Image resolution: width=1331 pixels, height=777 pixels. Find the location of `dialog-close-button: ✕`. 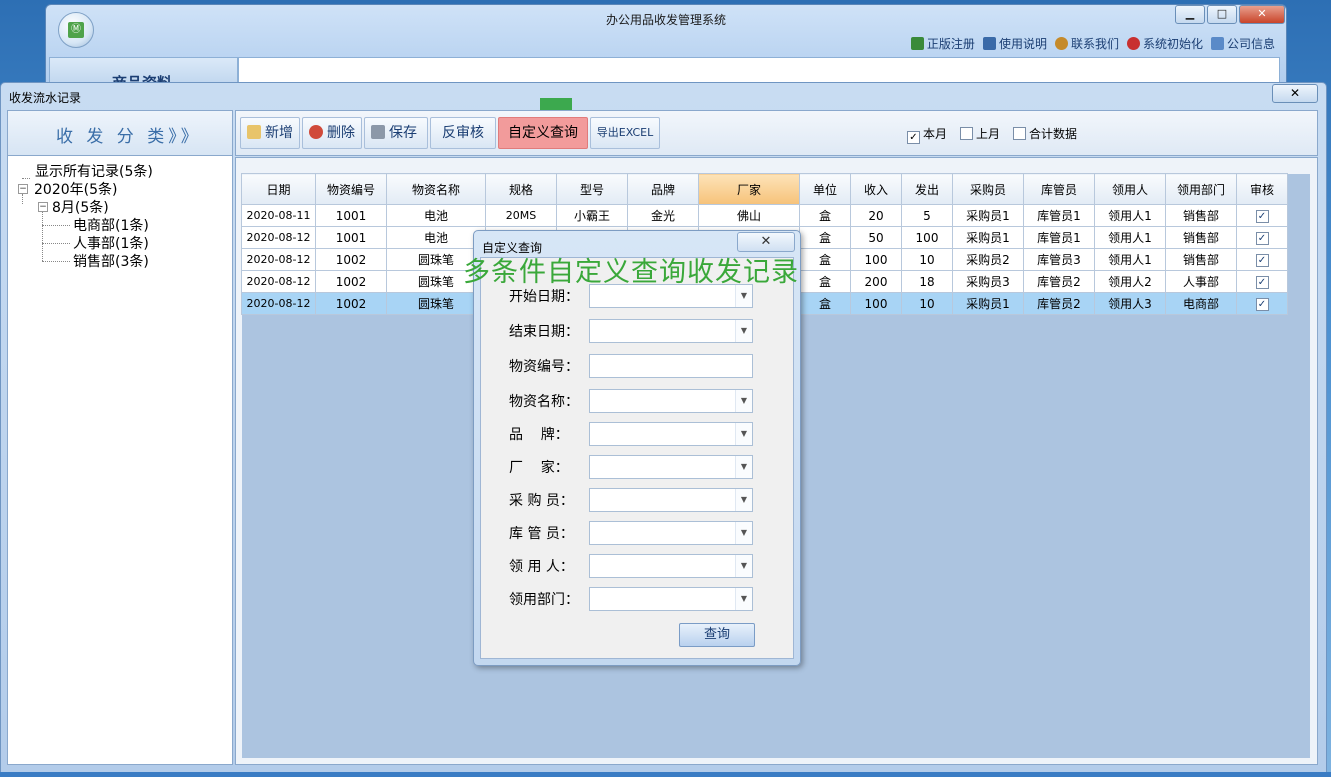

dialog-close-button: ✕ is located at coordinates (766, 242).